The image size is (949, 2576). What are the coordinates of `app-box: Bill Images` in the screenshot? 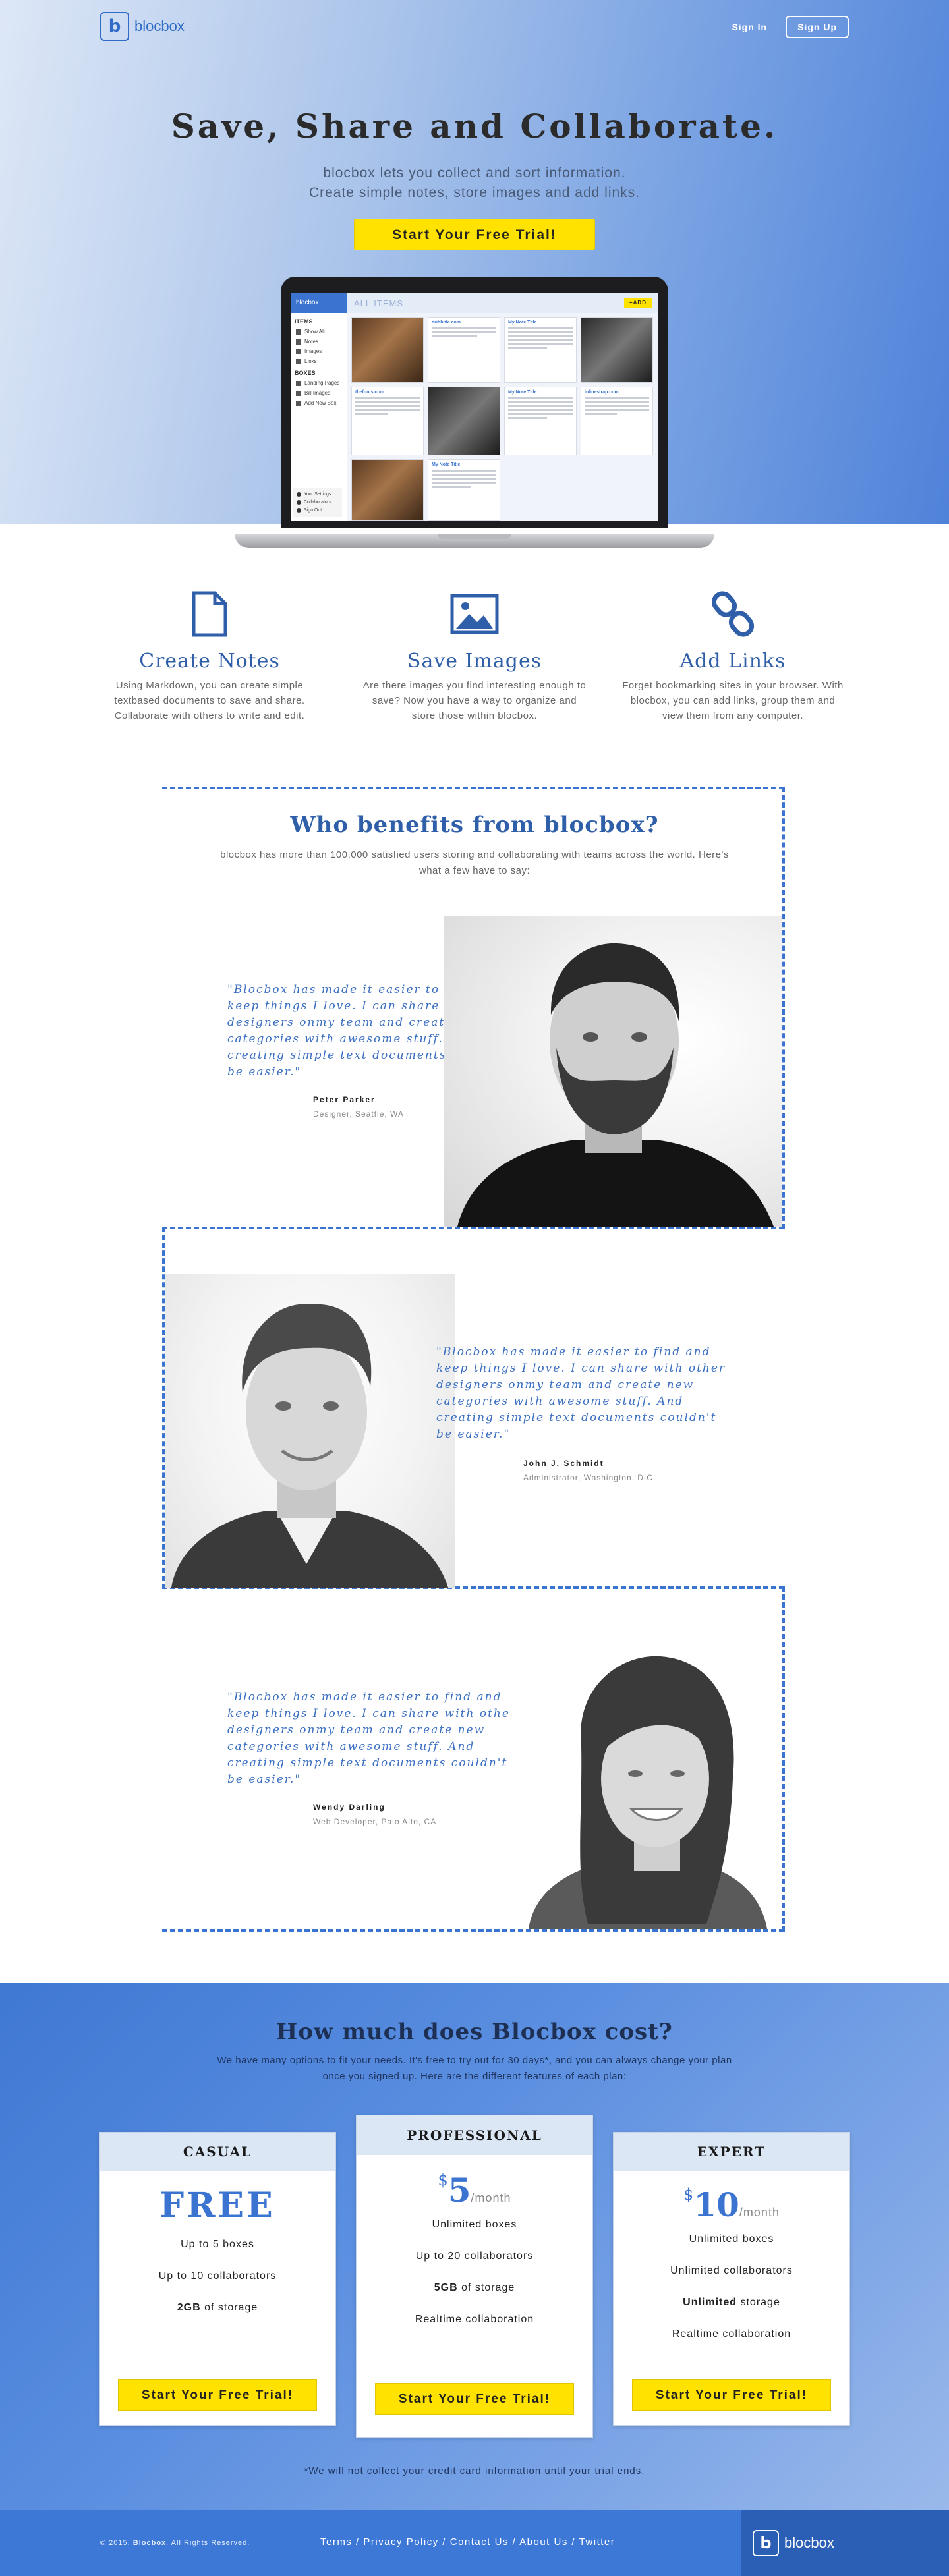 It's located at (321, 393).